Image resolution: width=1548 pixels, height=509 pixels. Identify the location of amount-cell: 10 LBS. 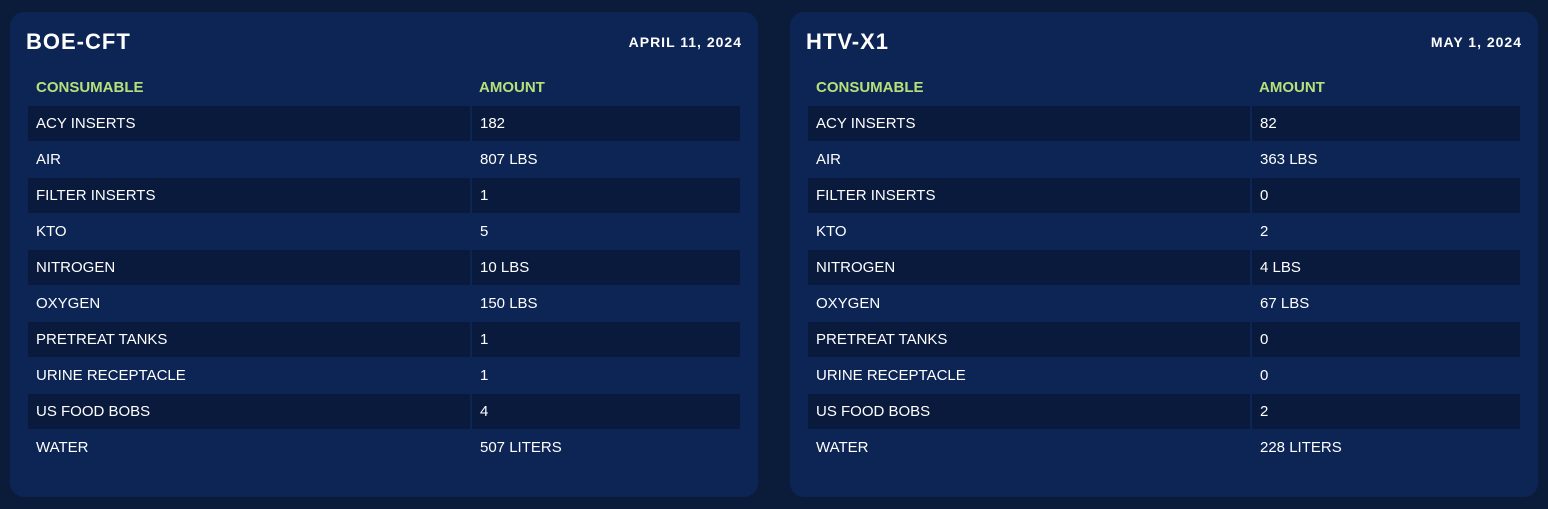
(605, 267).